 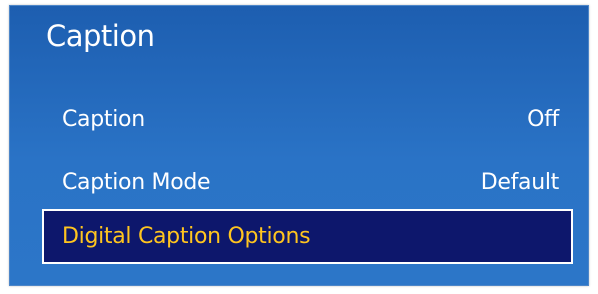 What do you see at coordinates (520, 182) in the screenshot?
I see `menu-item-value: Default` at bounding box center [520, 182].